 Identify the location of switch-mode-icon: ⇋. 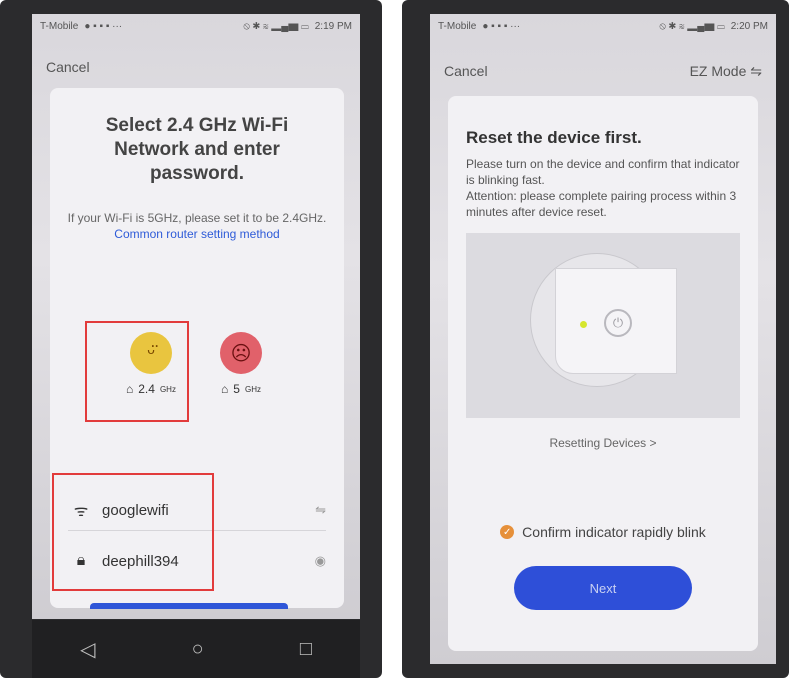
(756, 70).